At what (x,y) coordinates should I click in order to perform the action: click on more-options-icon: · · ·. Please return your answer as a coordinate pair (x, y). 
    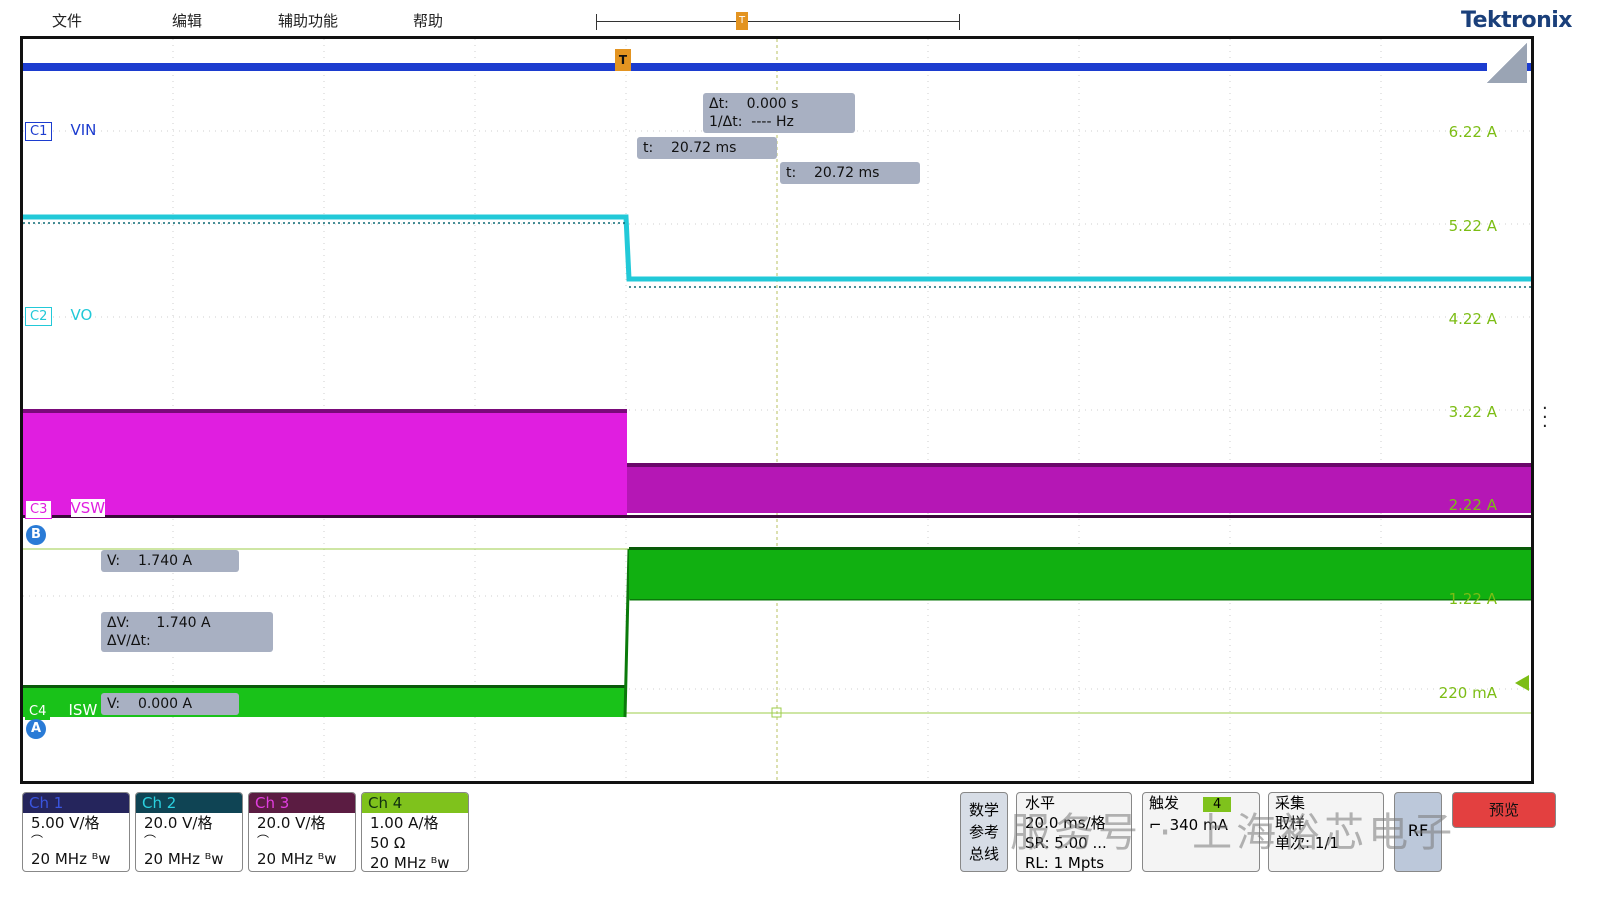
    Looking at the image, I should click on (1546, 418).